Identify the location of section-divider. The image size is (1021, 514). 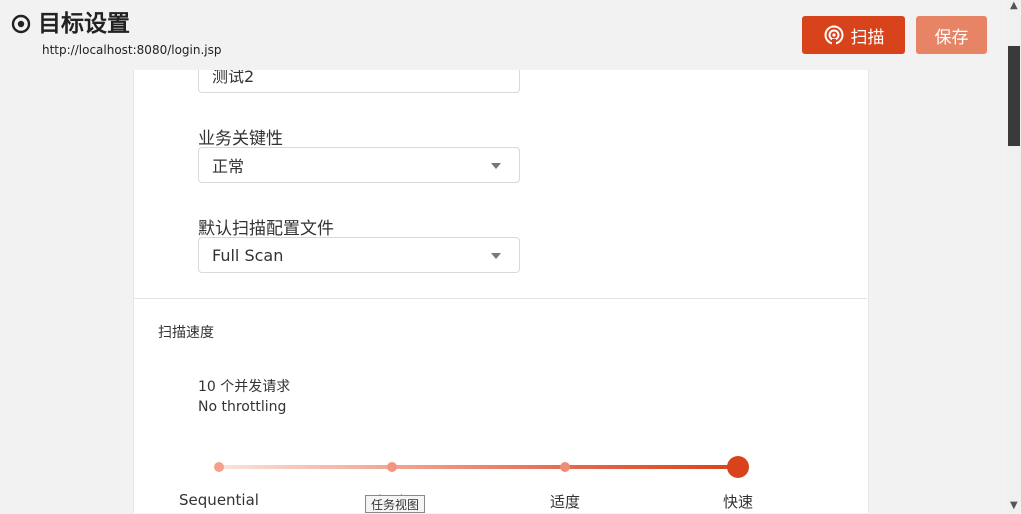
(500, 298).